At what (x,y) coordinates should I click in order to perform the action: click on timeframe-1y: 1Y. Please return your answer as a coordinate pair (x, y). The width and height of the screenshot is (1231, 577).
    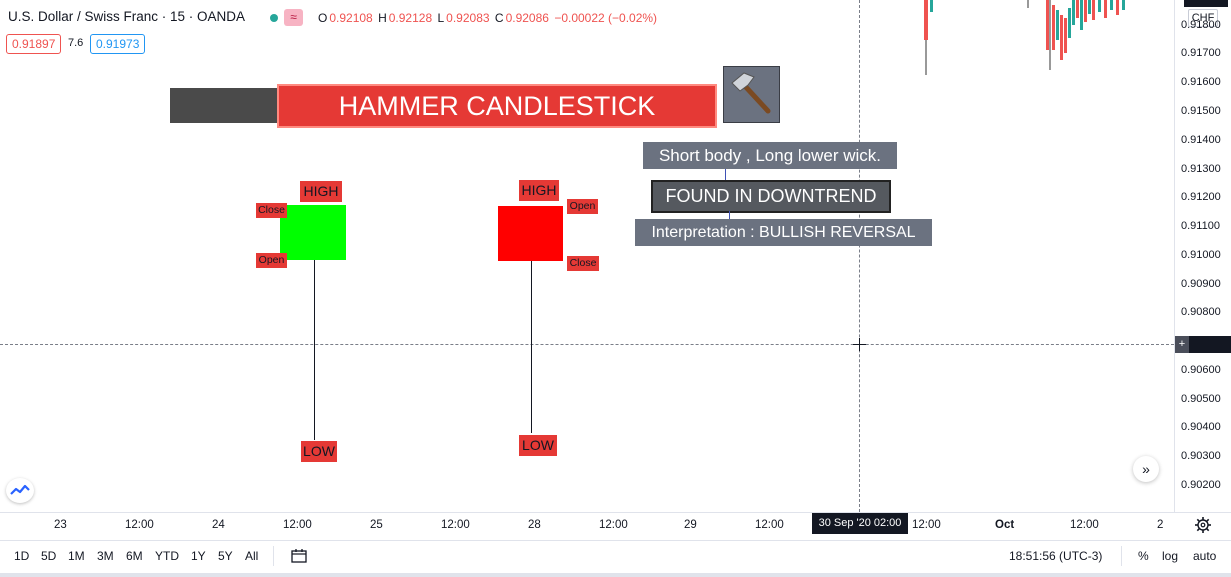
    Looking at the image, I should click on (198, 556).